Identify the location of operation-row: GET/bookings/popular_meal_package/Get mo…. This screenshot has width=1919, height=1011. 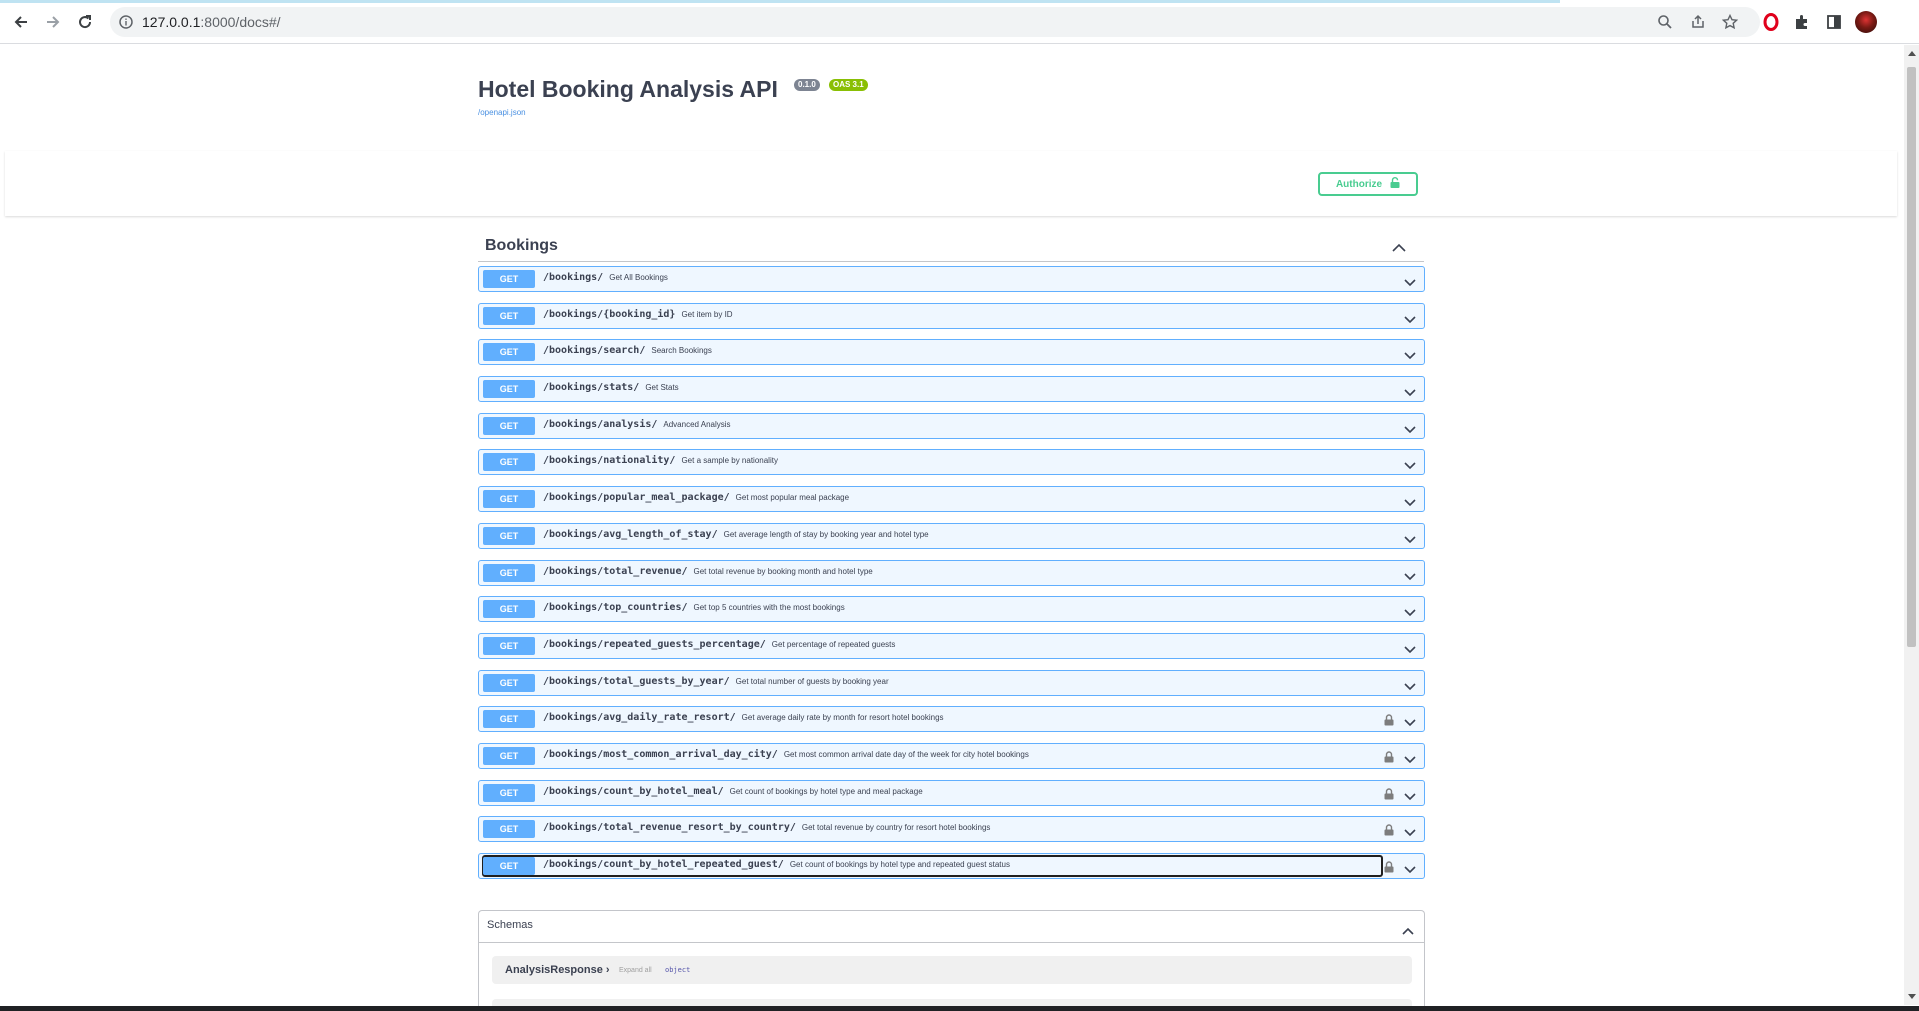
(951, 499).